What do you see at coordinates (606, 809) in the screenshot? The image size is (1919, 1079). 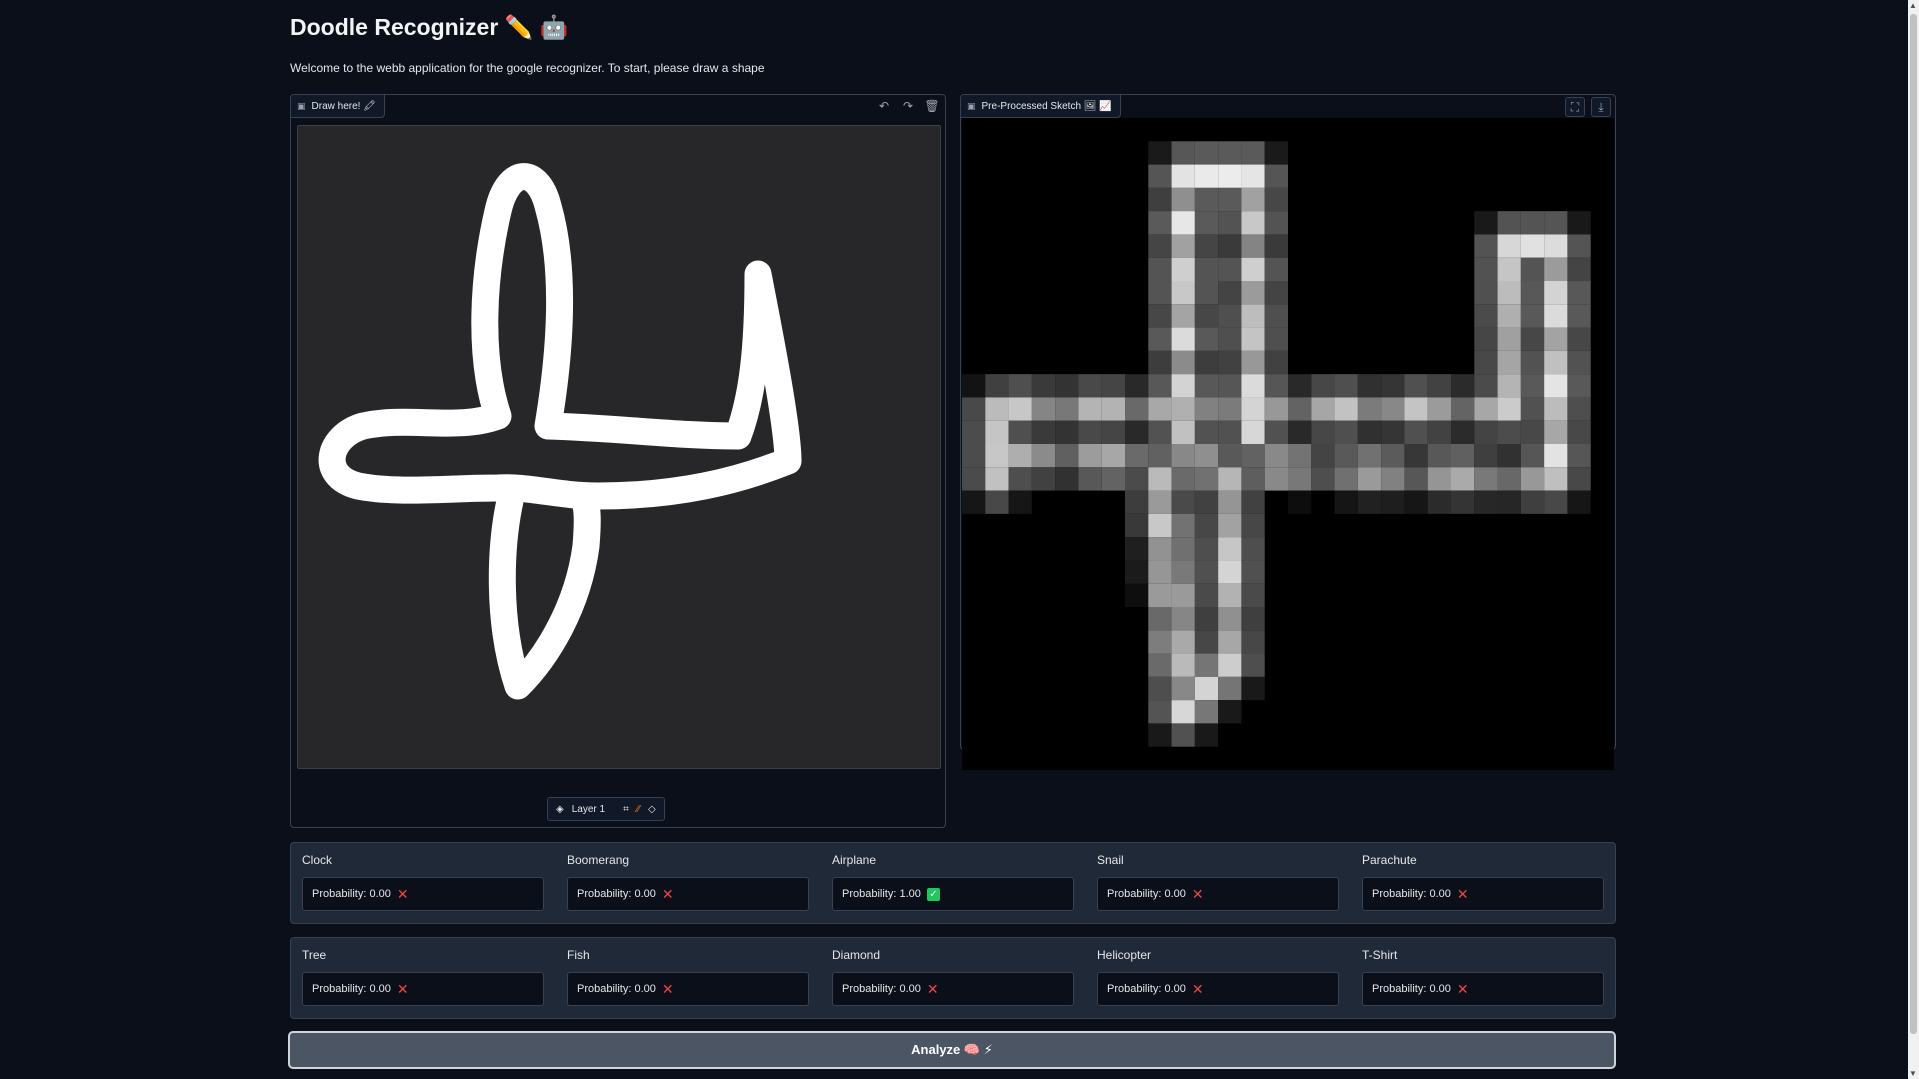 I see `layer-bar: ◈ Layer 1 ⌗ ⁄⁄ ◇` at bounding box center [606, 809].